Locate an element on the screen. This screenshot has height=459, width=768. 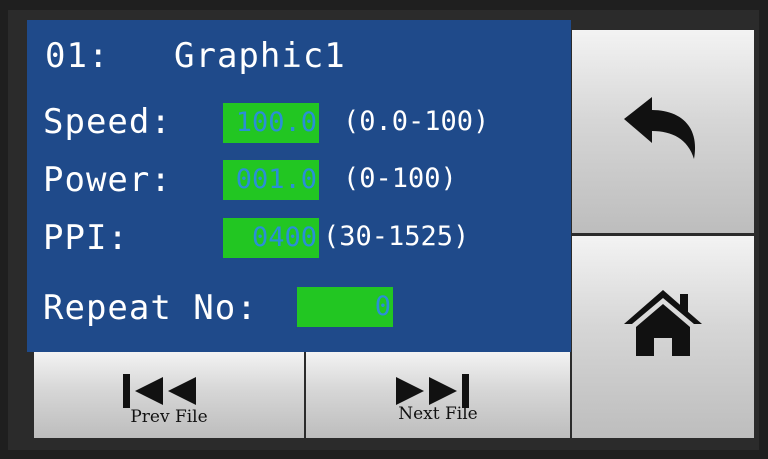
repeat-label: Repeat No: is located at coordinates (150, 308).